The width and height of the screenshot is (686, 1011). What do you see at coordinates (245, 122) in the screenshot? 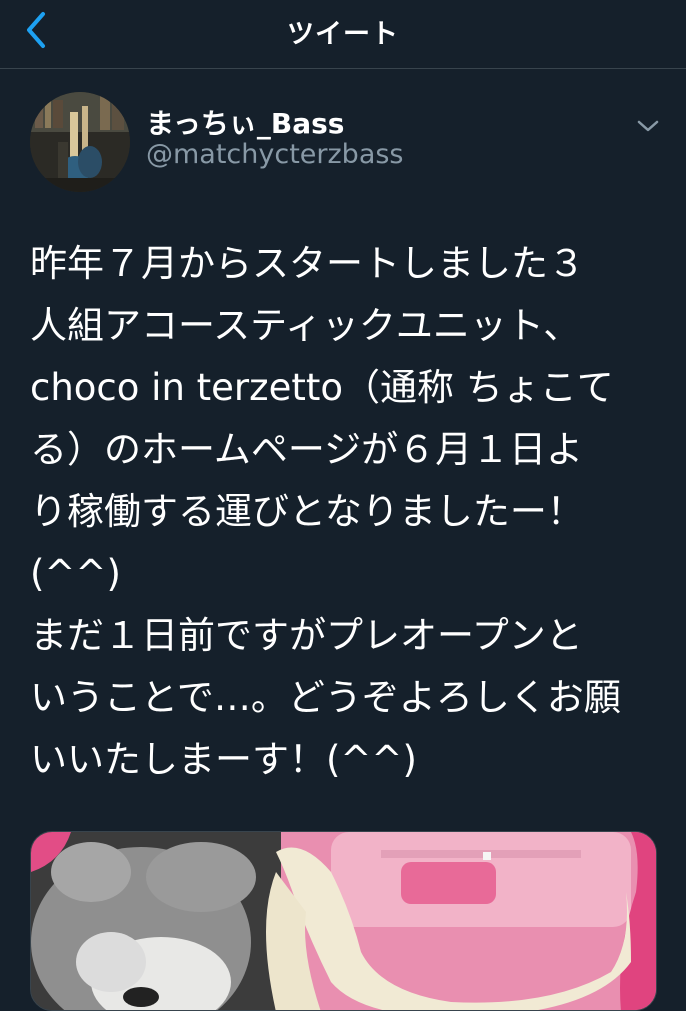
I see `author-display-name: まっちぃ_Bass` at bounding box center [245, 122].